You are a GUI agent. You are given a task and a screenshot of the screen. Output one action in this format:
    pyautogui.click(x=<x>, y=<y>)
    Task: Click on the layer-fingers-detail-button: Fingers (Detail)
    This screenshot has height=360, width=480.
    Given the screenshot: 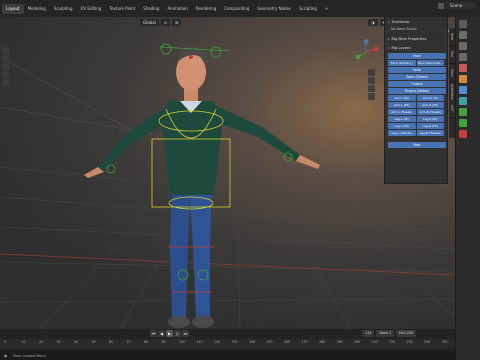 What is the action you would take?
    pyautogui.click(x=417, y=91)
    